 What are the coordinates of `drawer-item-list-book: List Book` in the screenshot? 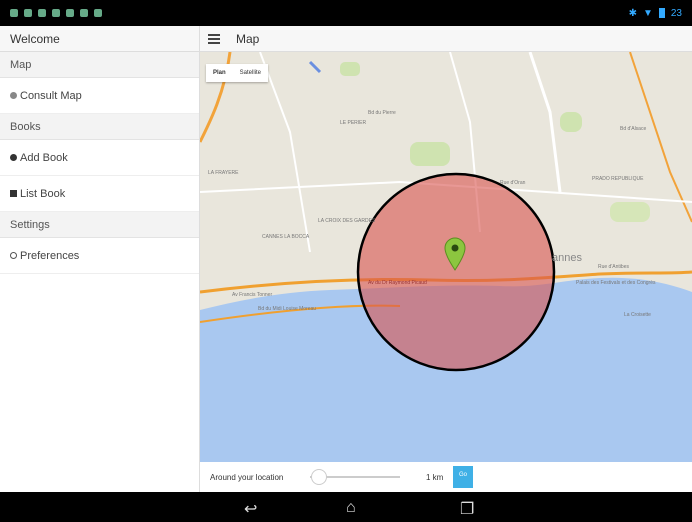 It's located at (99, 194).